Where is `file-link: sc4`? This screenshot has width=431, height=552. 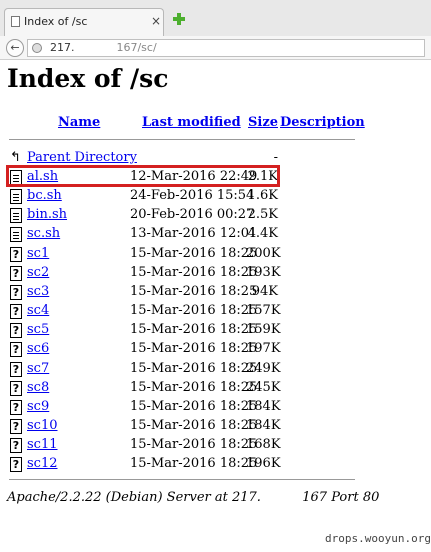 file-link: sc4 is located at coordinates (38, 310).